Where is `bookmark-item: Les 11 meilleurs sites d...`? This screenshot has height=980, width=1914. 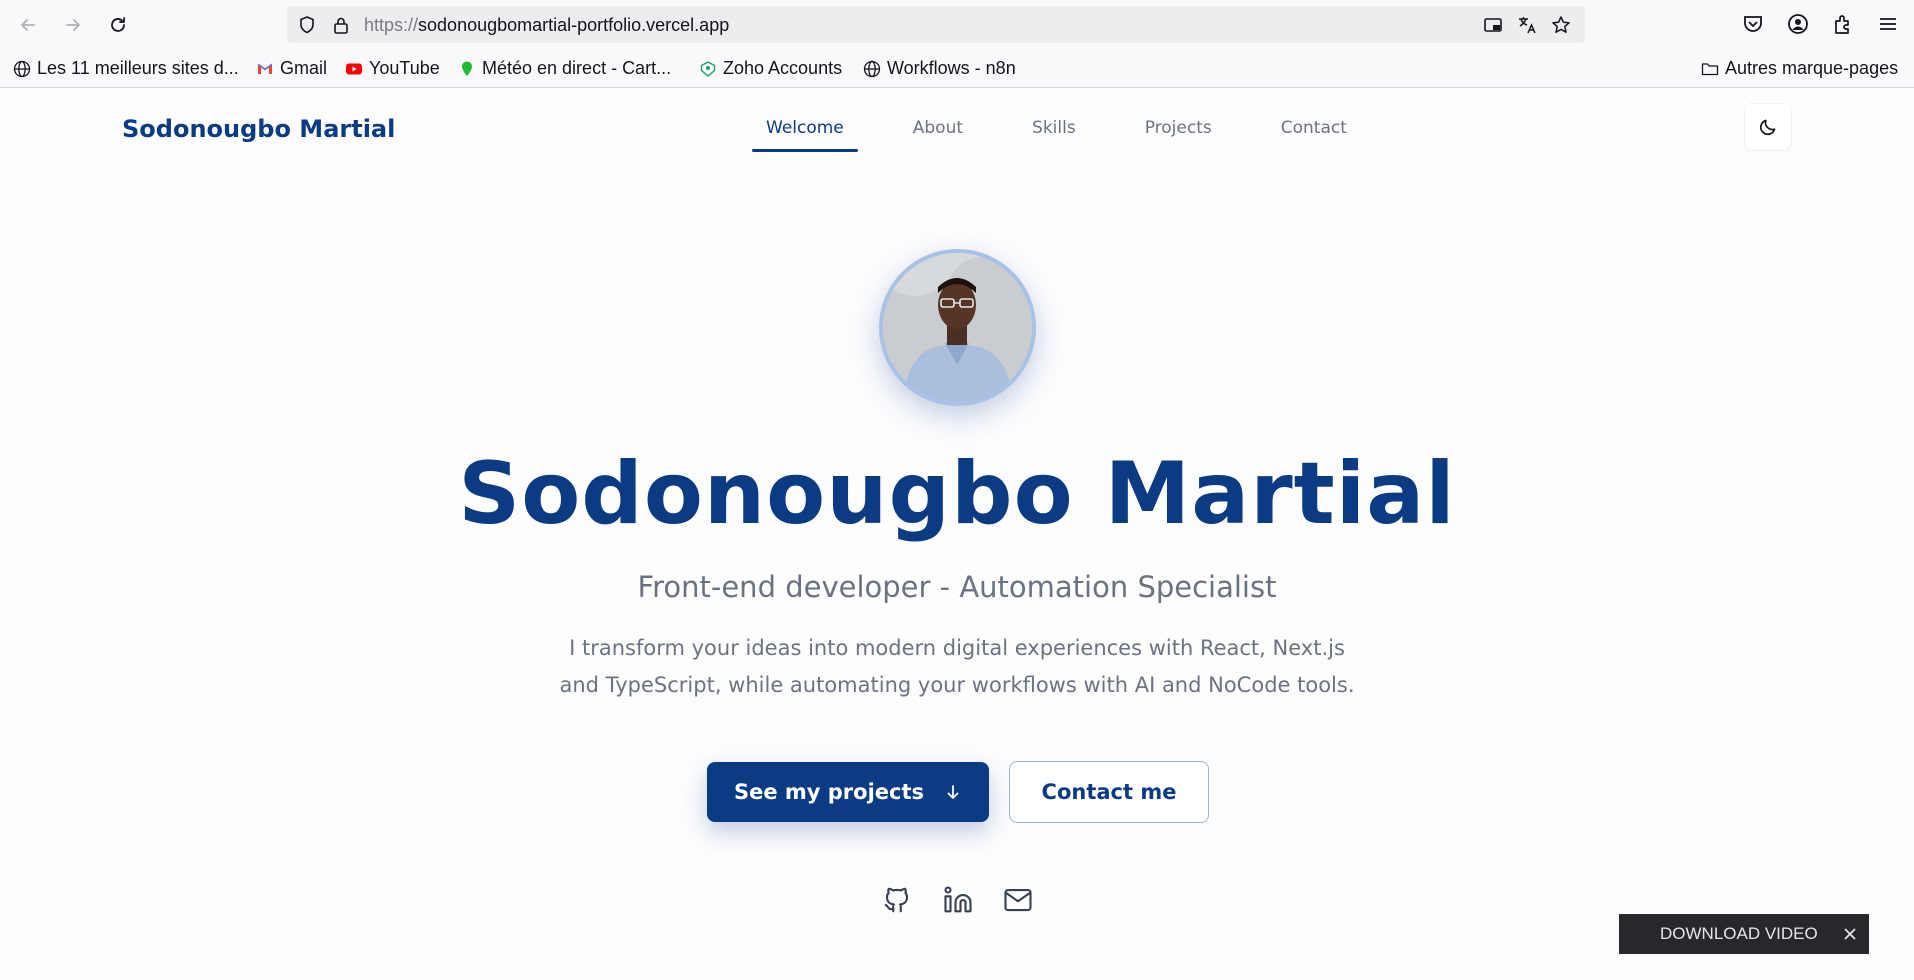
bookmark-item: Les 11 meilleurs sites d... is located at coordinates (126, 68).